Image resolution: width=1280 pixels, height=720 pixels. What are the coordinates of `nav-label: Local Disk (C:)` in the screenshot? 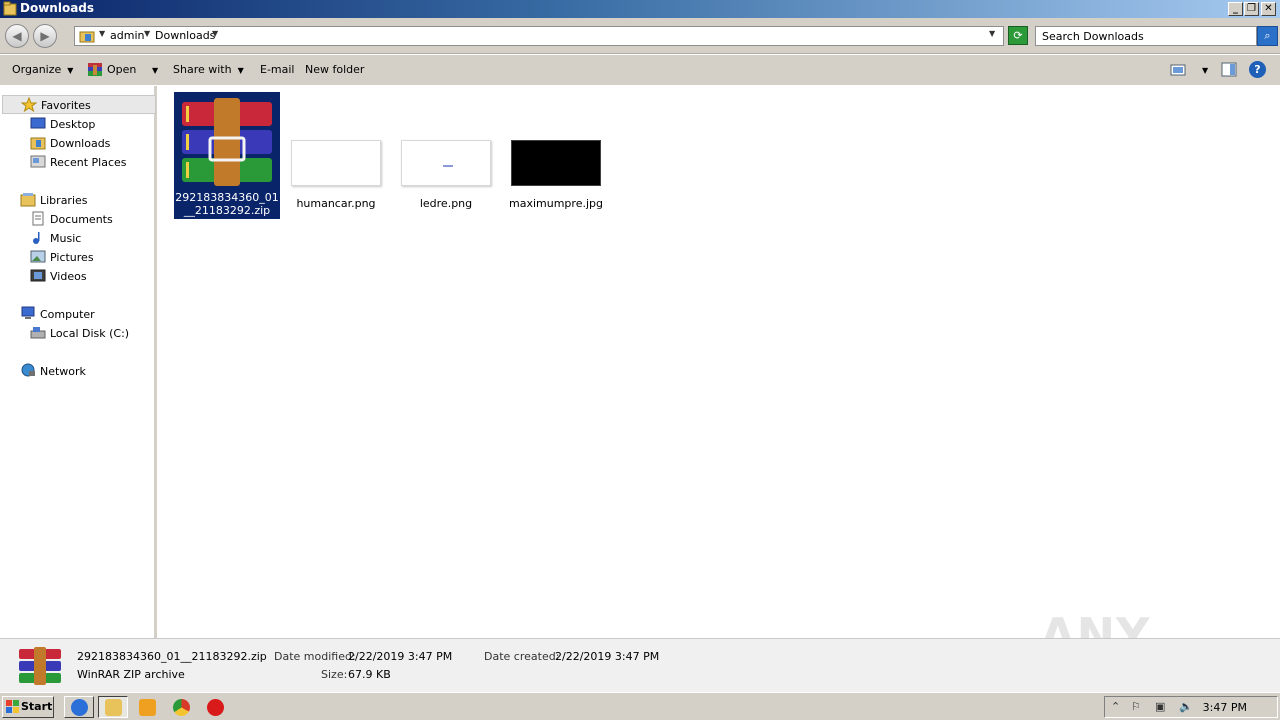 It's located at (90, 333).